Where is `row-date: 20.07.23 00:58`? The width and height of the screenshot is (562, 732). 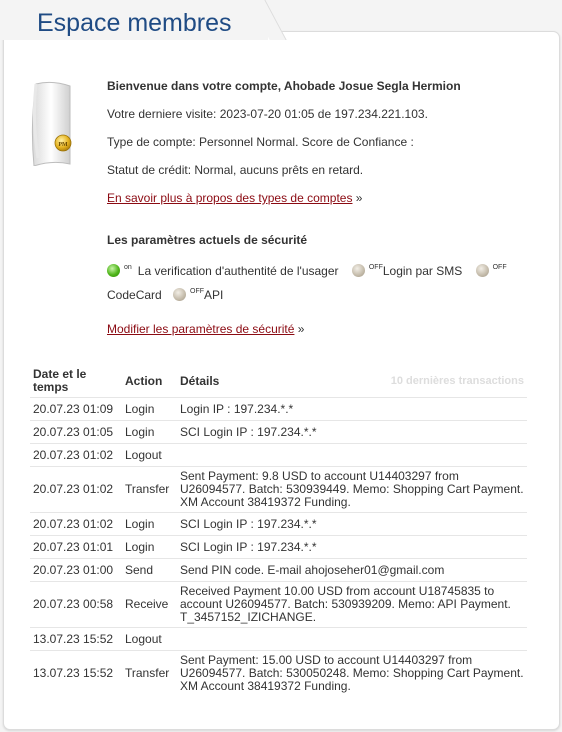
row-date: 20.07.23 00:58 is located at coordinates (76, 604).